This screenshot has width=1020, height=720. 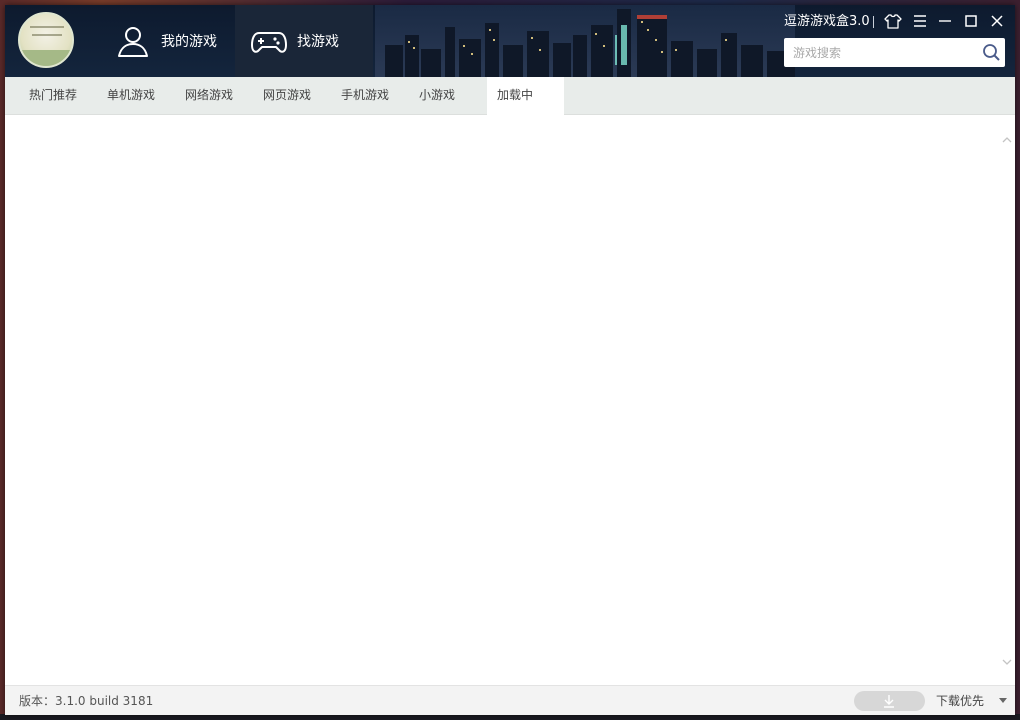 What do you see at coordinates (827, 21) in the screenshot?
I see `app-title: 逗游游戏盒3.0` at bounding box center [827, 21].